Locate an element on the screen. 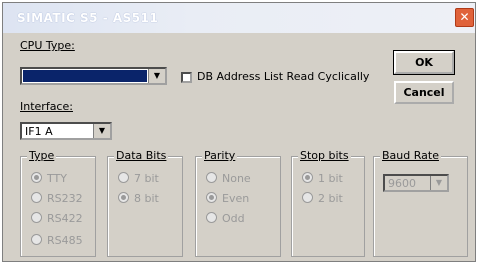 This screenshot has width=478, height=265. close-button: ✕ is located at coordinates (464, 17).